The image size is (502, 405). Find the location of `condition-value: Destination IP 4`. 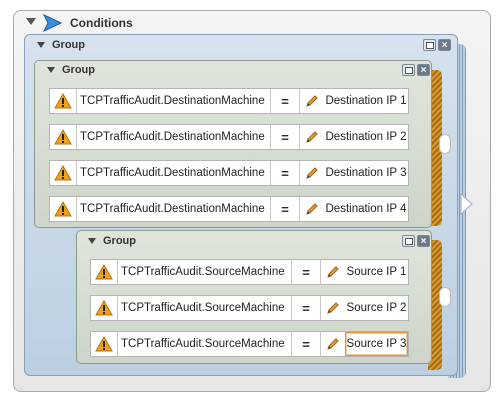

condition-value: Destination IP 4 is located at coordinates (366, 209).